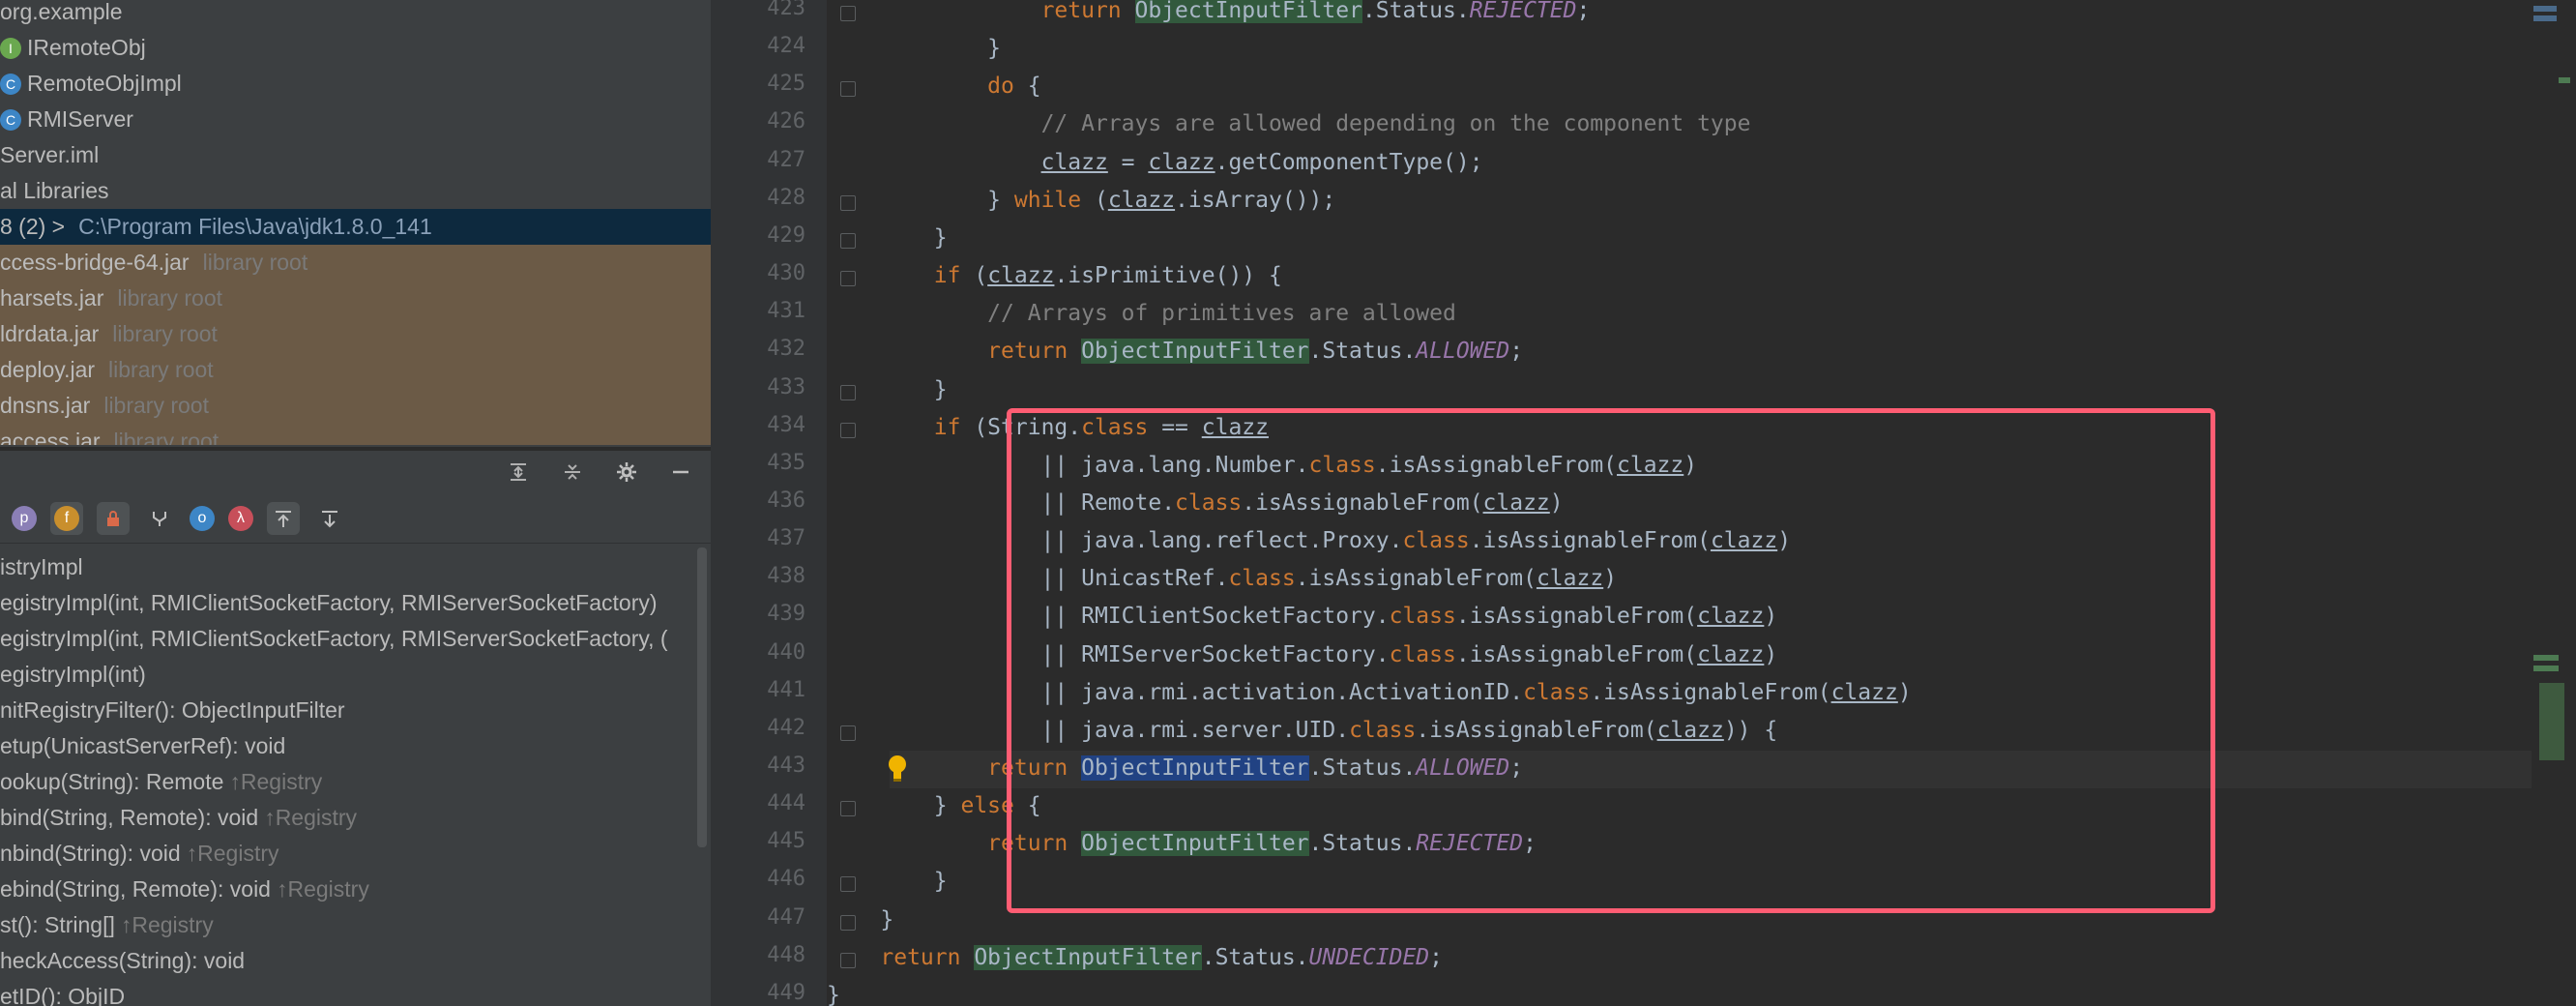  Describe the element at coordinates (57, 925) in the screenshot. I see `structure-item-label: st(): String[]` at that location.